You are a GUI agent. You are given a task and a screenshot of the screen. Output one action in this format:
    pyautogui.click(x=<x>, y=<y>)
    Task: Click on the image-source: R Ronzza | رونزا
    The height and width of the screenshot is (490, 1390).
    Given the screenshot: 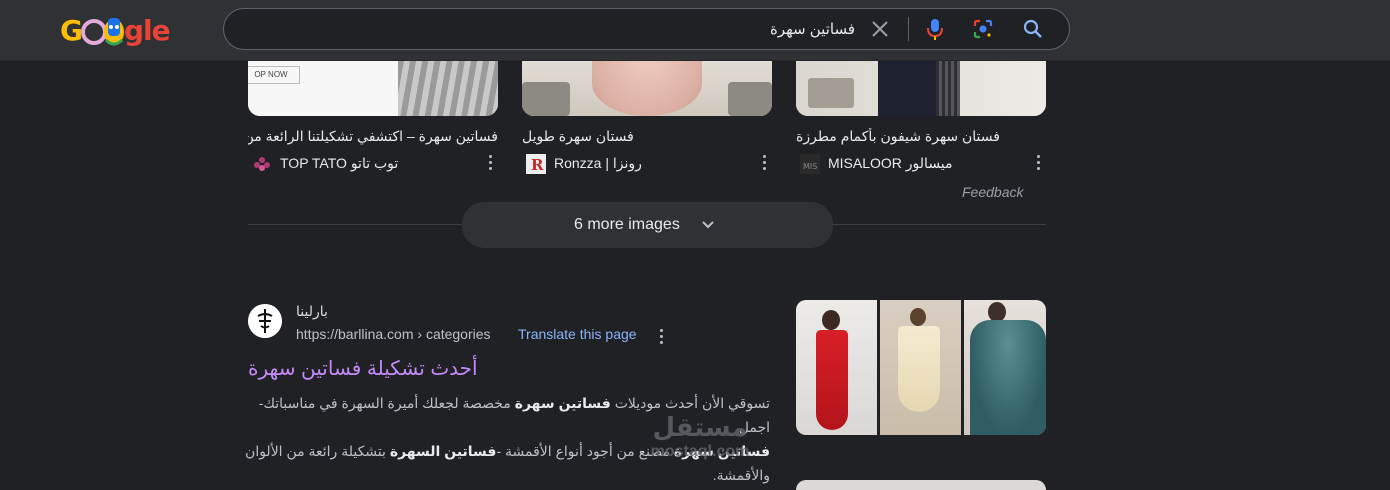 What is the action you would take?
    pyautogui.click(x=647, y=163)
    